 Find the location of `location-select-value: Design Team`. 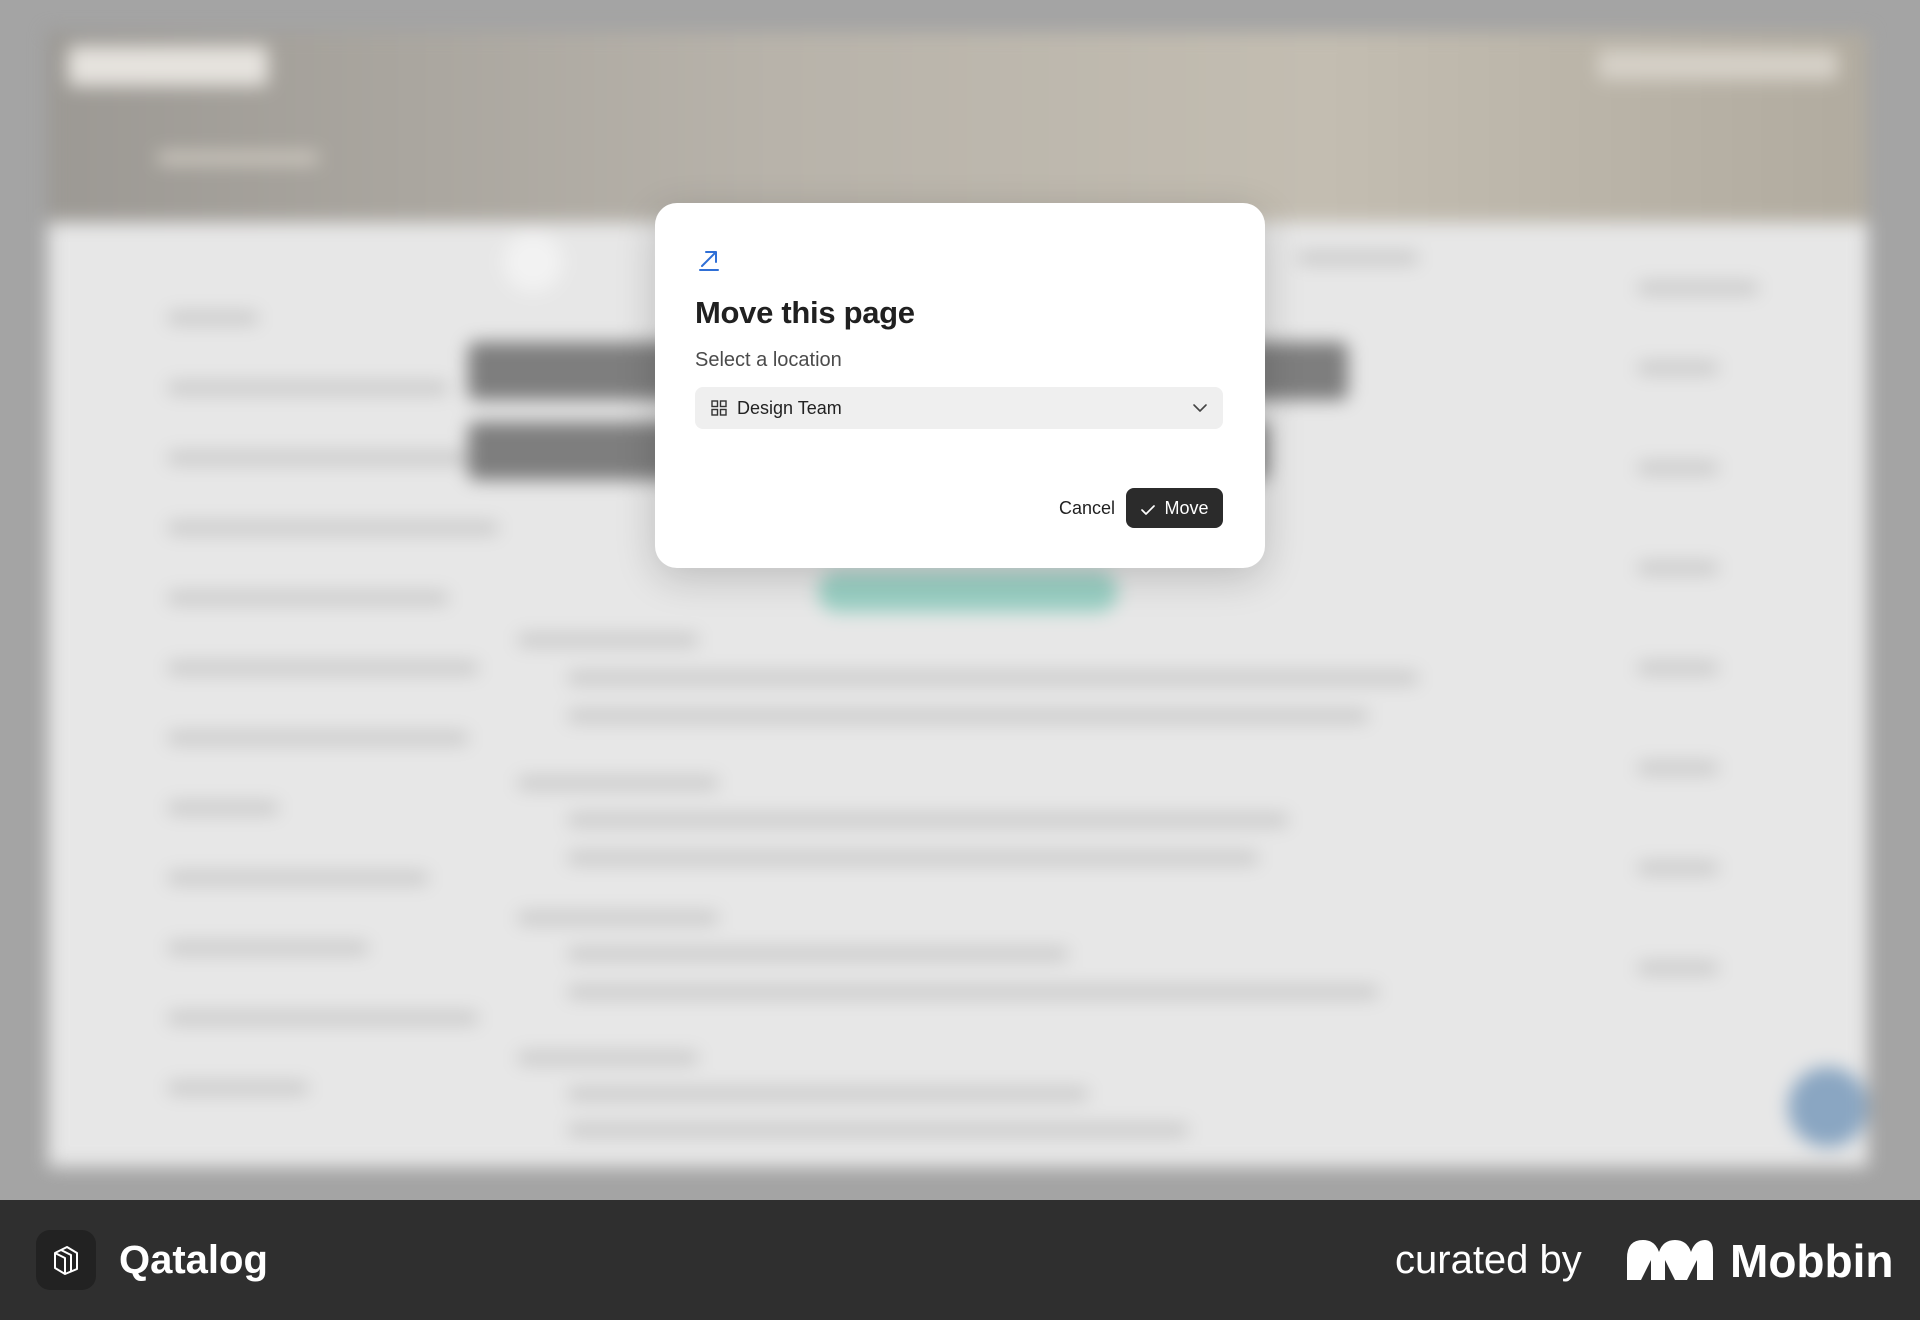

location-select-value: Design Team is located at coordinates (789, 408).